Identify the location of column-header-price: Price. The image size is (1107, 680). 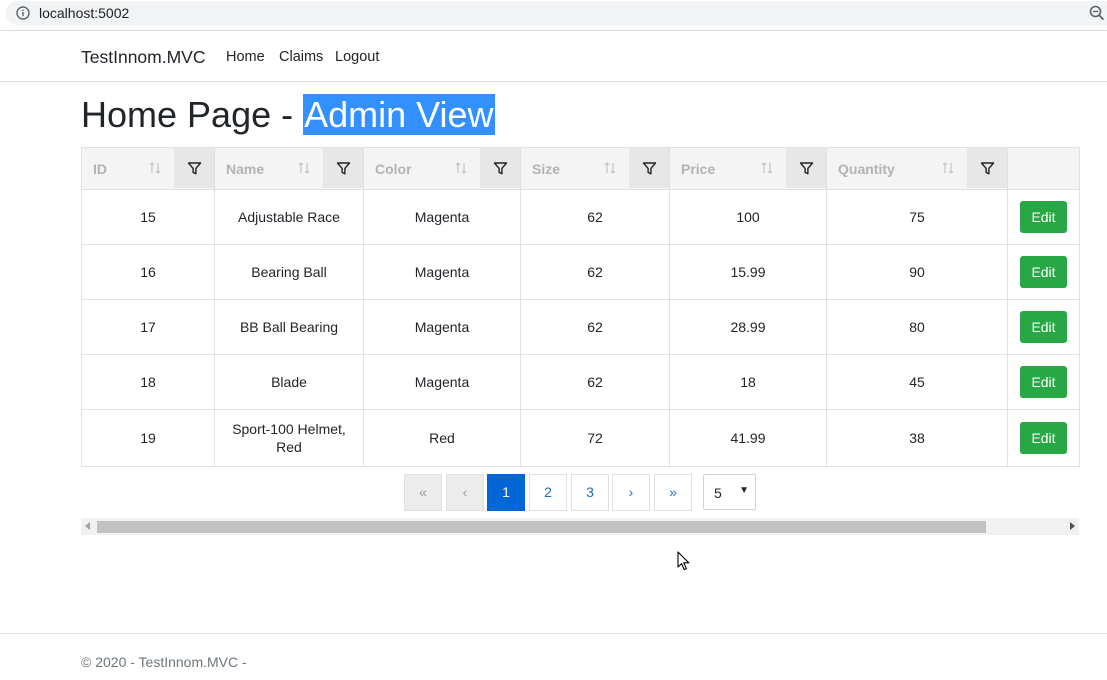
(748, 168).